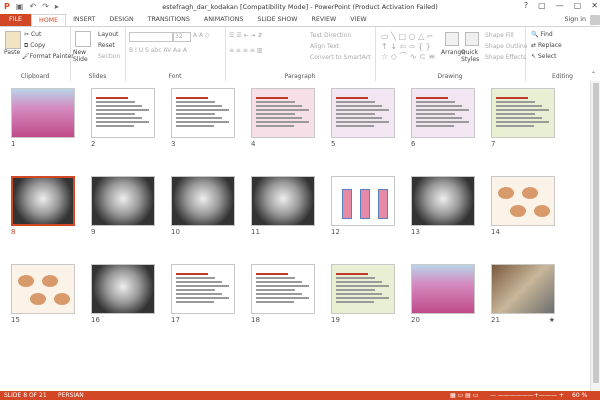 The height and width of the screenshot is (400, 600). What do you see at coordinates (123, 206) in the screenshot?
I see `slide-thumbnail: 9` at bounding box center [123, 206].